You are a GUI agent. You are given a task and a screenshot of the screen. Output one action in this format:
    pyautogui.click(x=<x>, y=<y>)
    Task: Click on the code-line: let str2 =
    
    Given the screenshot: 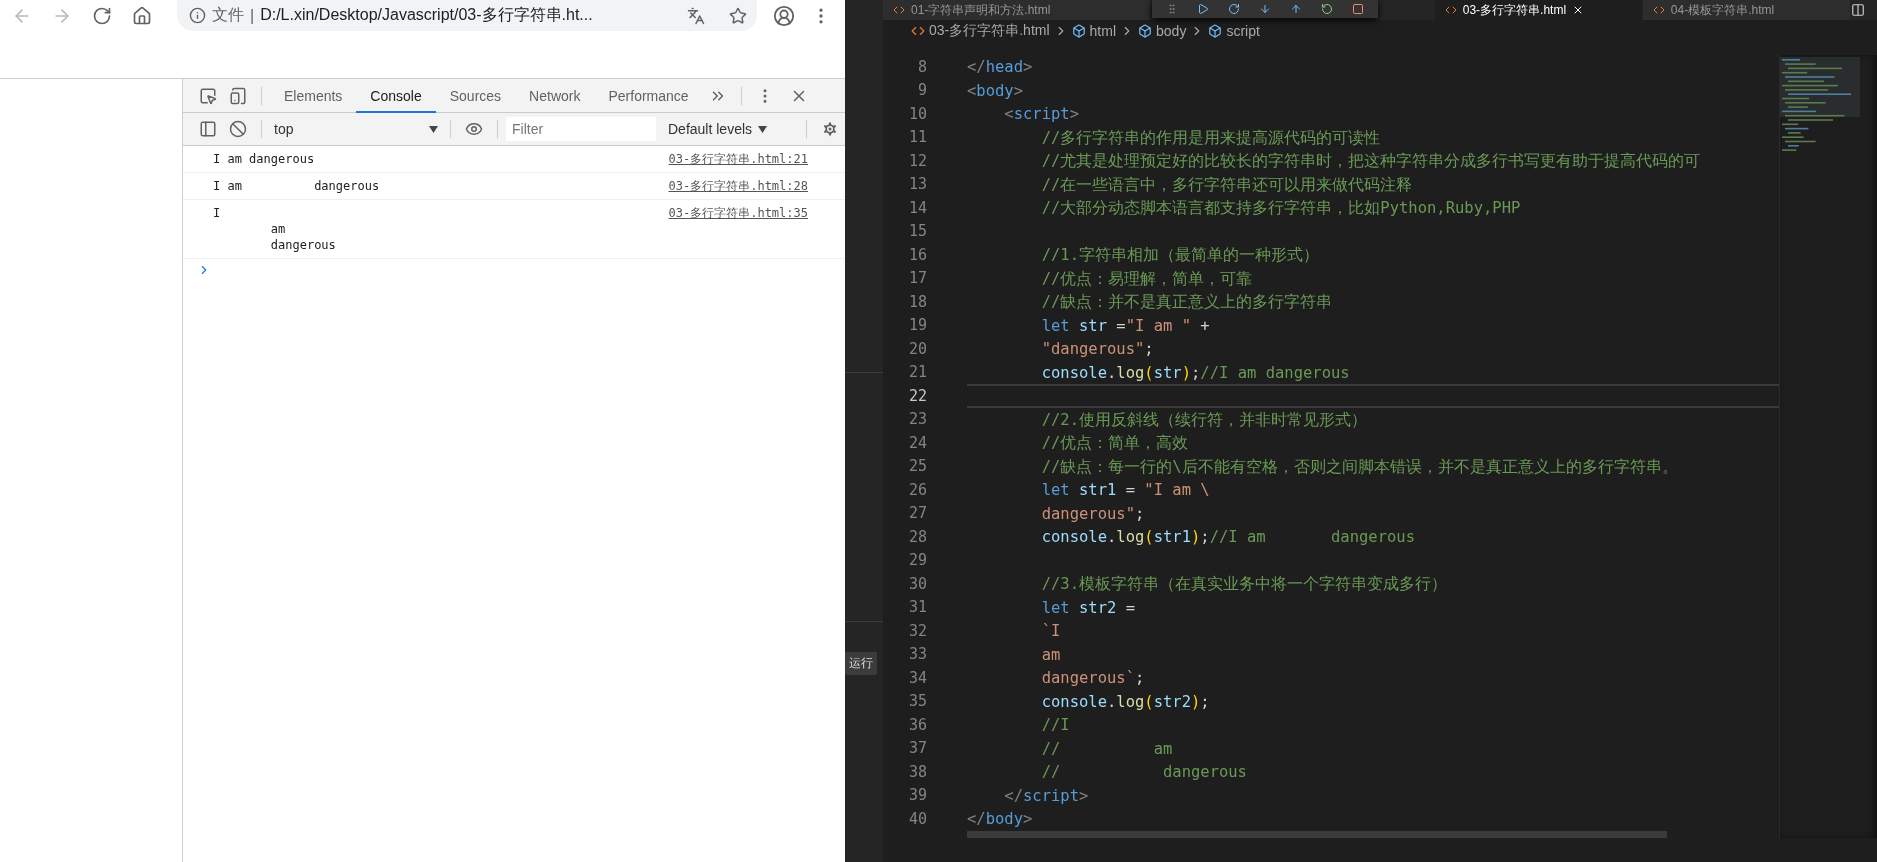 What is the action you would take?
    pyautogui.click(x=1088, y=608)
    